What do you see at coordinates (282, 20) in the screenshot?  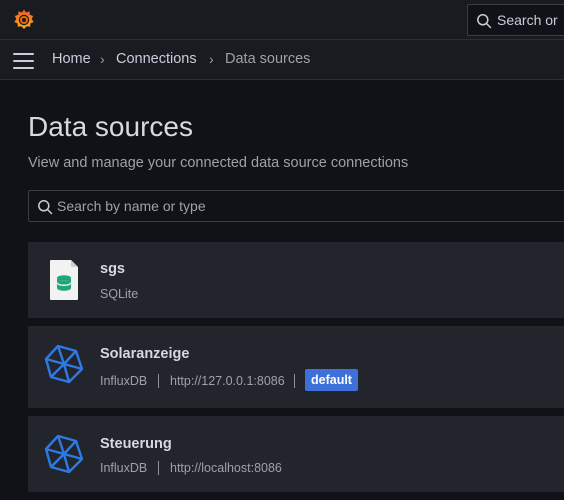 I see `top-bar: Search or` at bounding box center [282, 20].